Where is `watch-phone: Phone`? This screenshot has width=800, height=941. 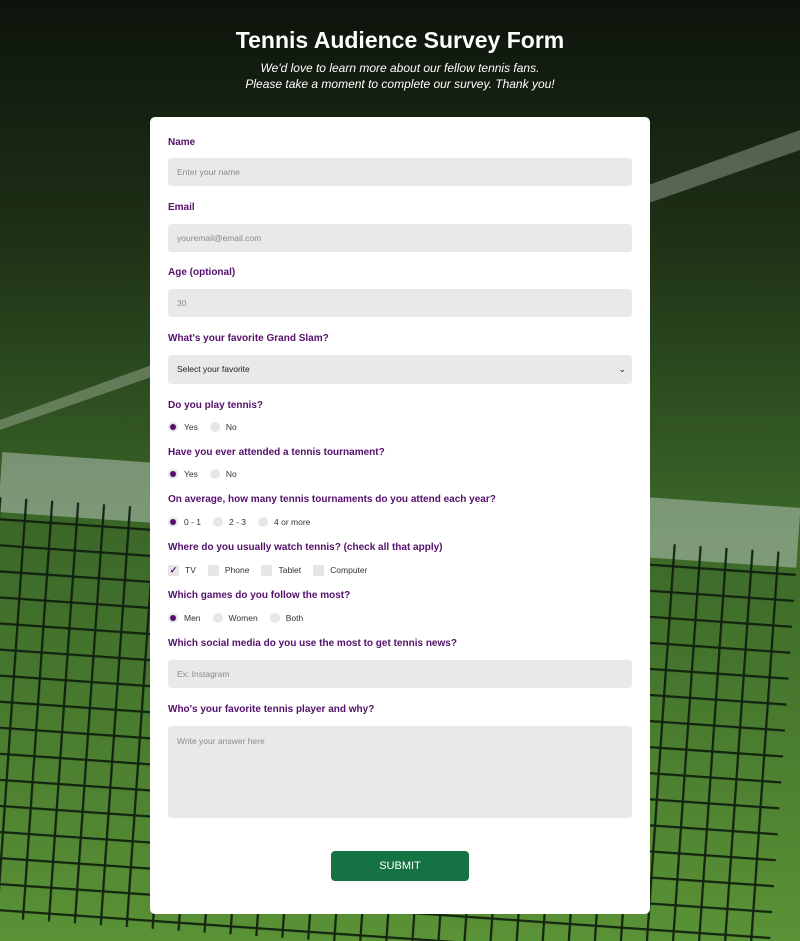 watch-phone: Phone is located at coordinates (228, 570).